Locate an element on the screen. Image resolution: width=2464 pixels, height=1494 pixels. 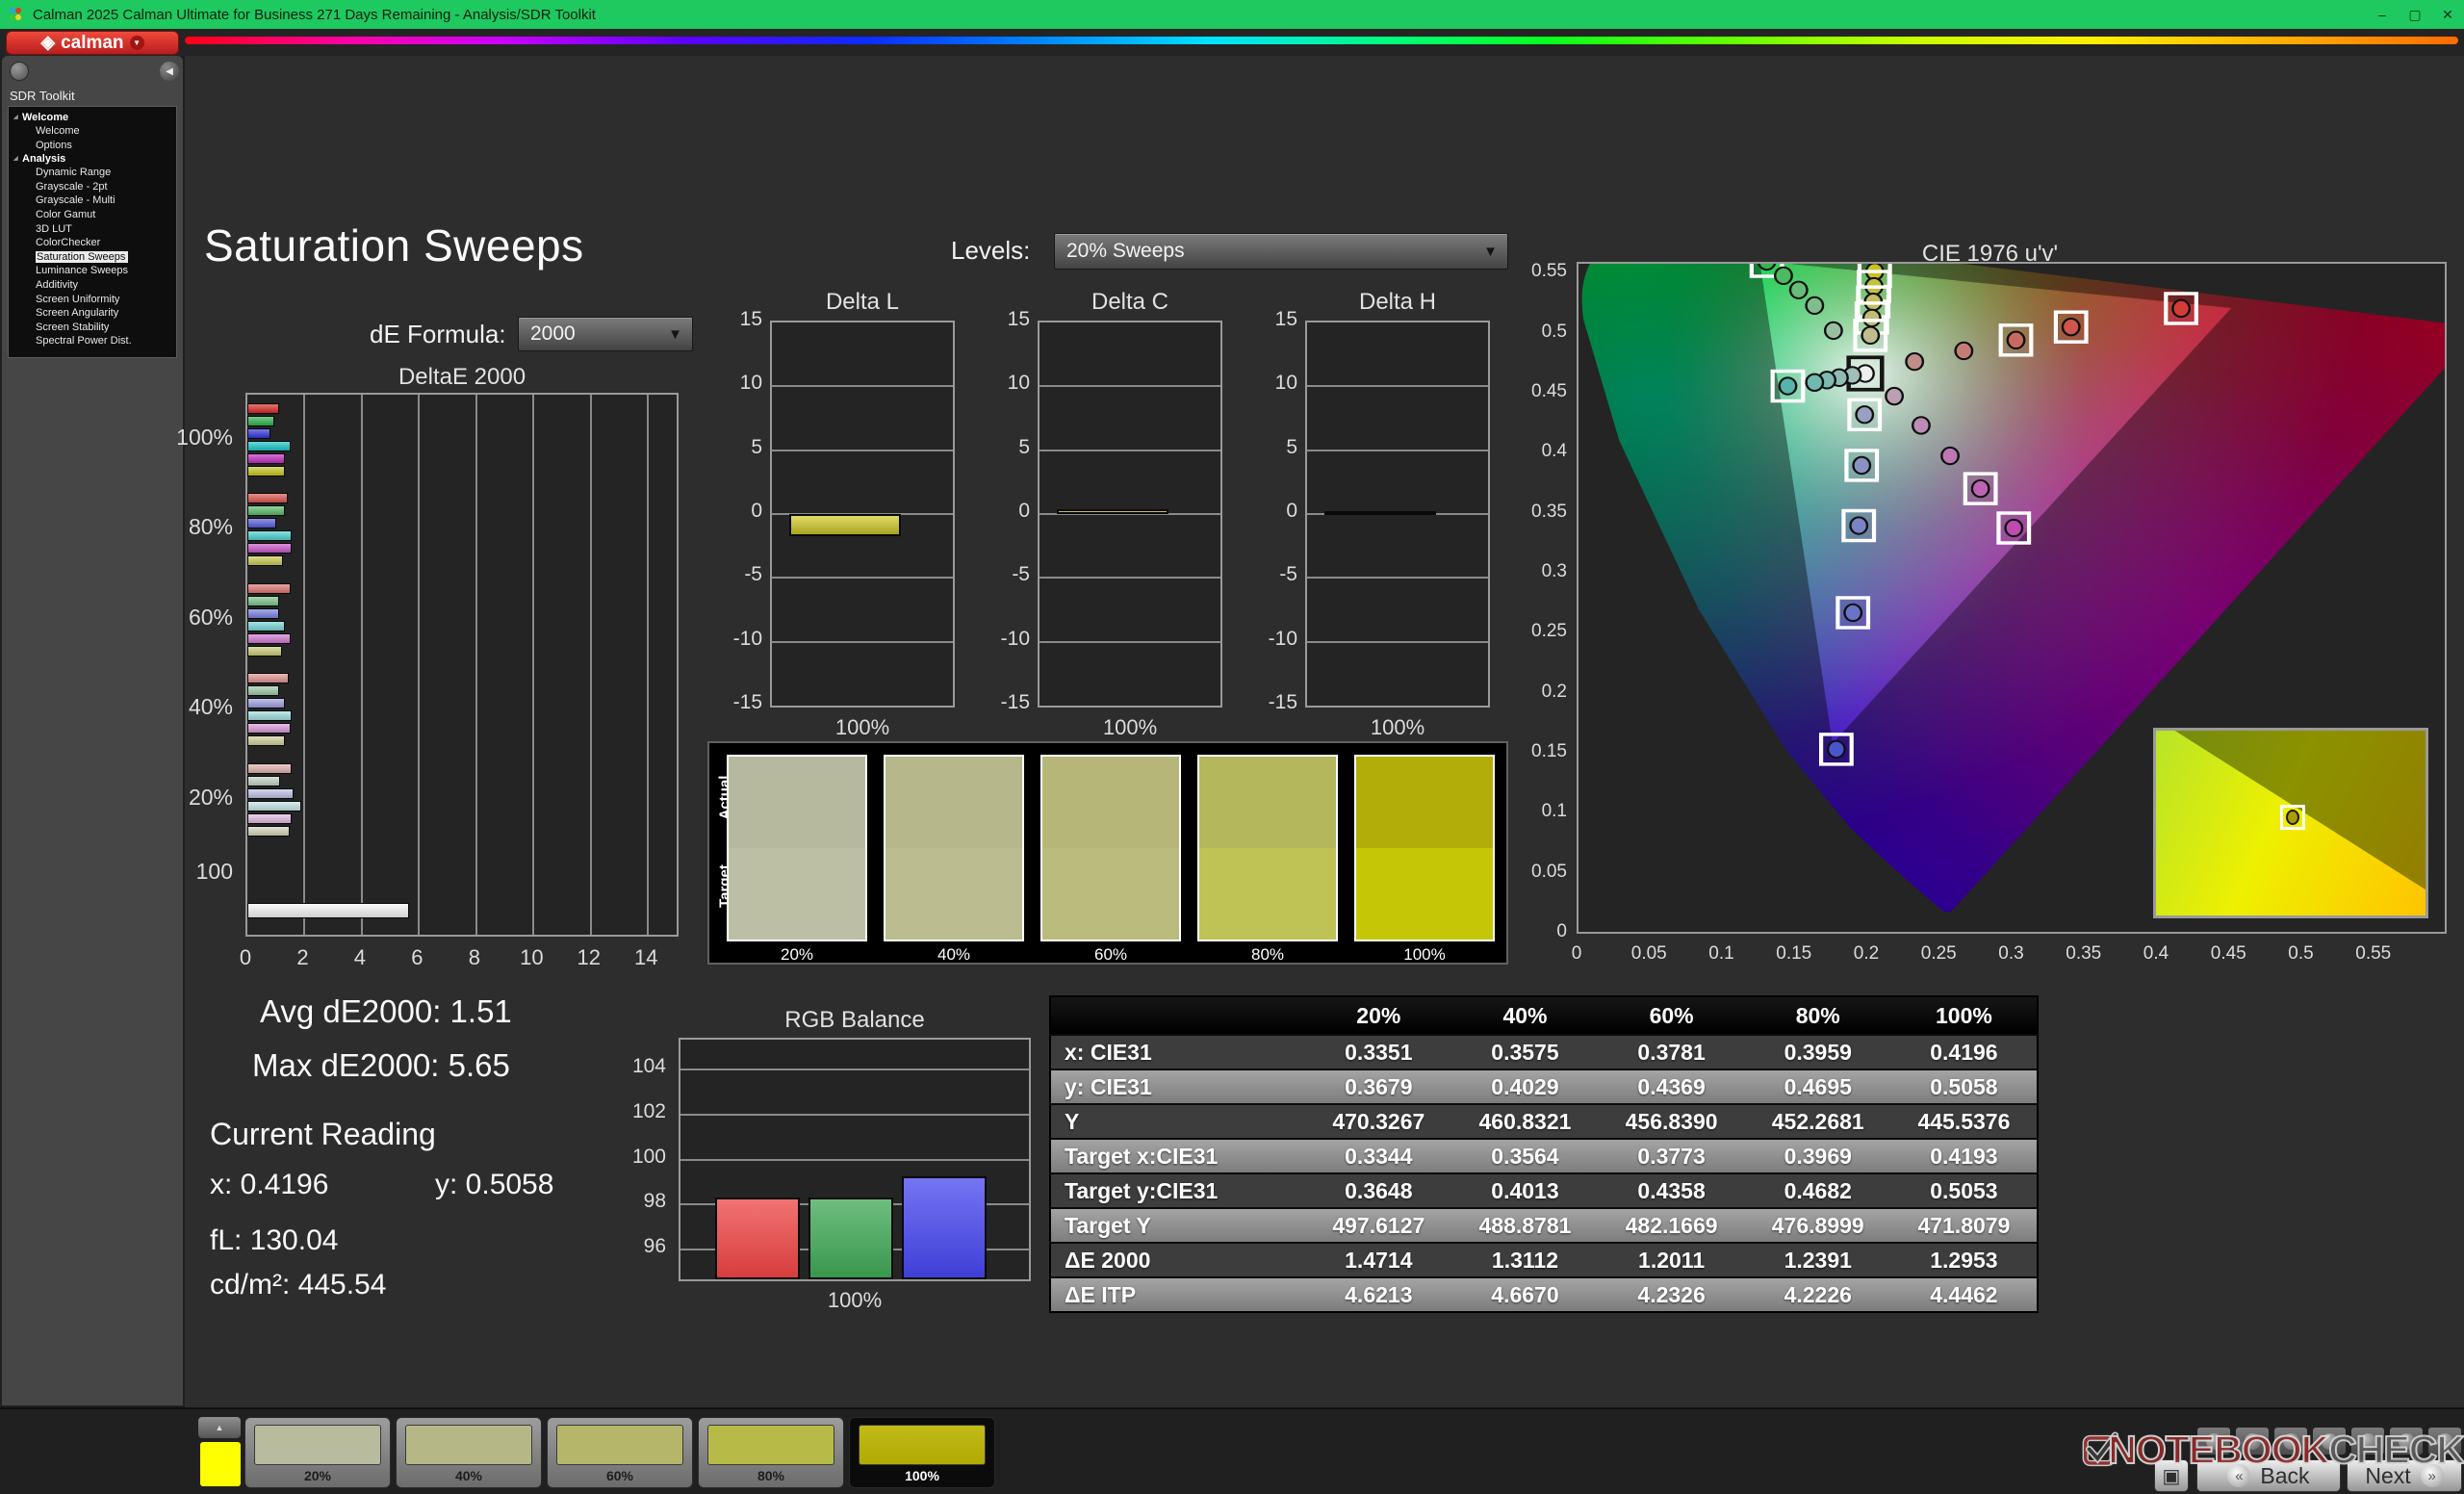
sidebar-item-luminance-sweeps: Luminance Sweeps is located at coordinates (92, 271).